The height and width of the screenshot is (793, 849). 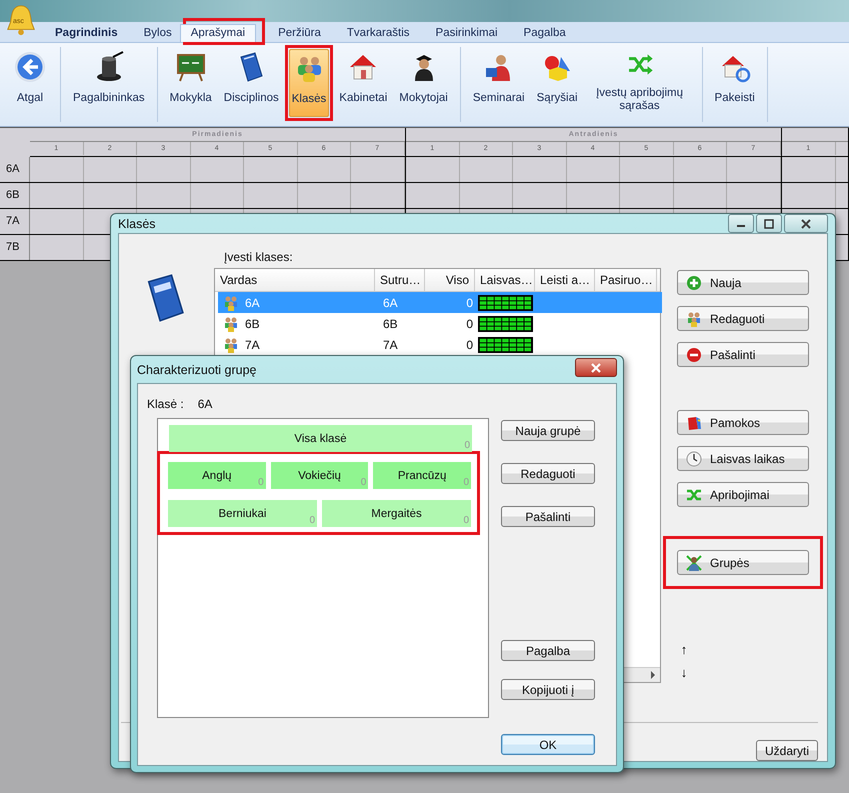 What do you see at coordinates (15, 247) in the screenshot?
I see `class-row-header: 7B` at bounding box center [15, 247].